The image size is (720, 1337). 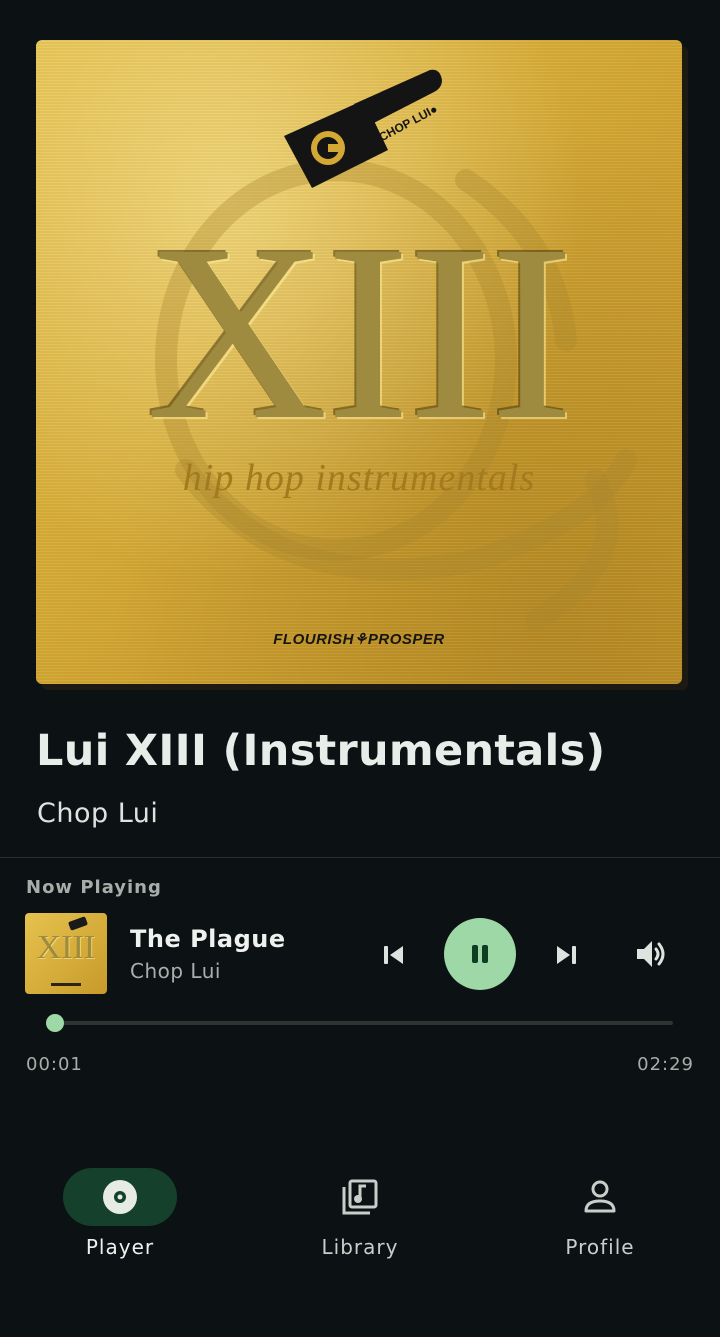 What do you see at coordinates (97, 813) in the screenshot?
I see `album-artist: Chop Lui` at bounding box center [97, 813].